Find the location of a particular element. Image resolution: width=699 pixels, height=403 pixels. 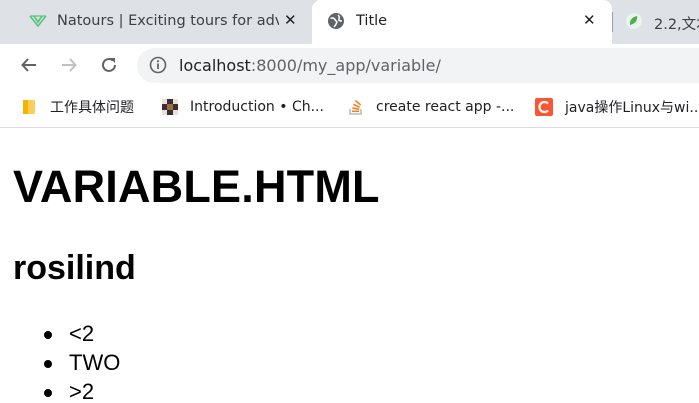

page-heading: VARIABLE.HTML is located at coordinates (196, 186).